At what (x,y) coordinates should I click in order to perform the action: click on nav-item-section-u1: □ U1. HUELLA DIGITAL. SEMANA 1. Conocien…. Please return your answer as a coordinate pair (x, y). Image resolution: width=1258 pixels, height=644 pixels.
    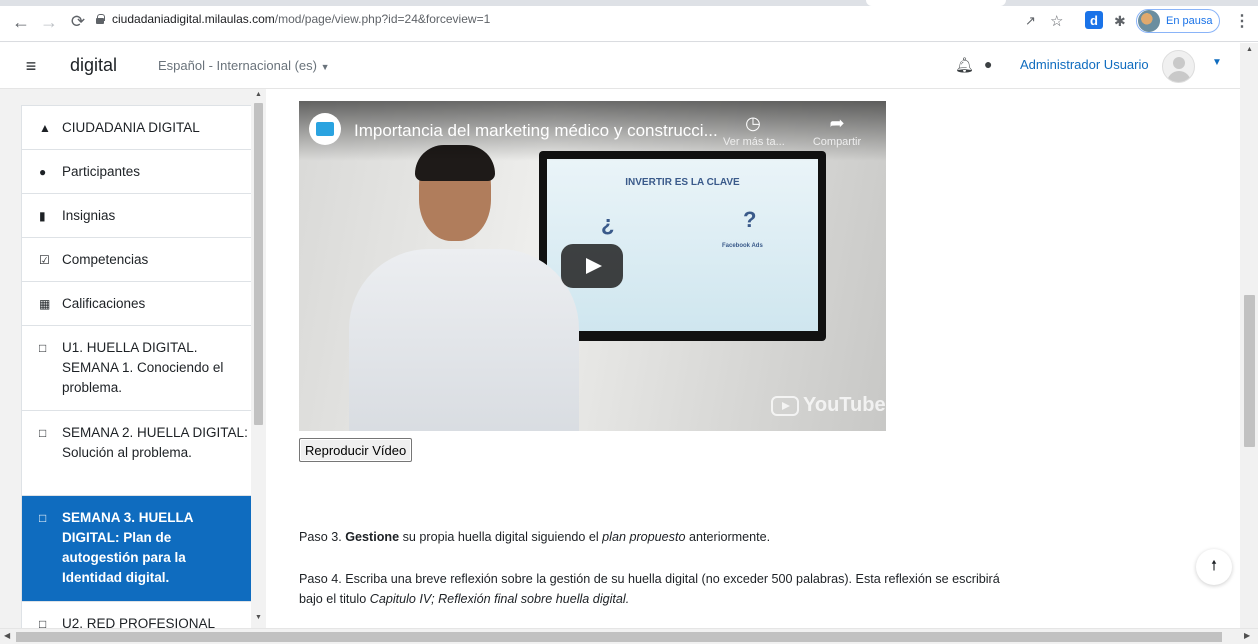
    Looking at the image, I should click on (140, 368).